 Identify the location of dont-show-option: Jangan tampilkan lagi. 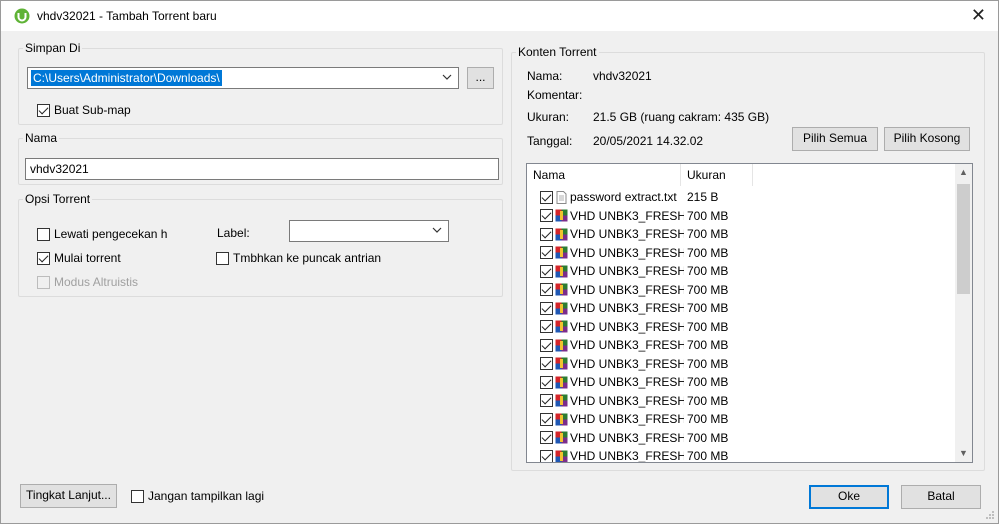
(197, 496).